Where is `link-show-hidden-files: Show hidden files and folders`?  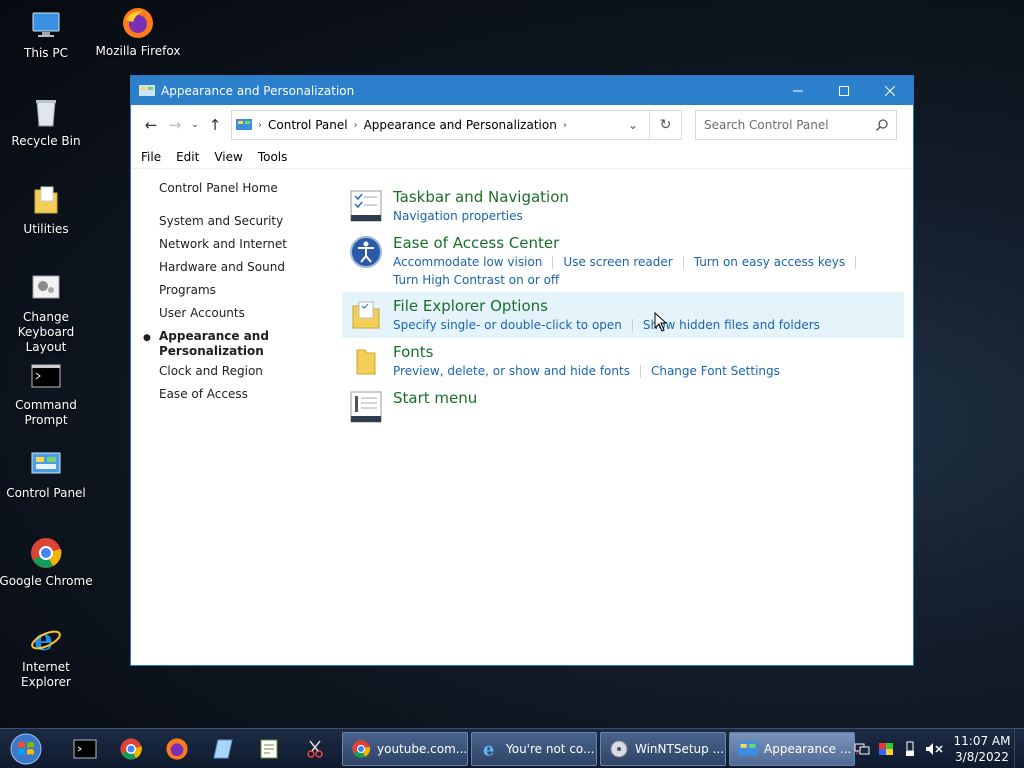
link-show-hidden-files: Show hidden files and folders is located at coordinates (731, 325).